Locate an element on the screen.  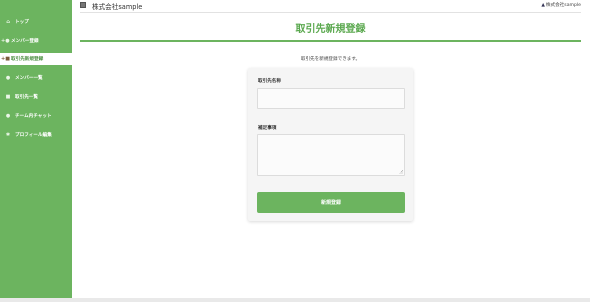
home-icon: ⌂ is located at coordinates (8, 22).